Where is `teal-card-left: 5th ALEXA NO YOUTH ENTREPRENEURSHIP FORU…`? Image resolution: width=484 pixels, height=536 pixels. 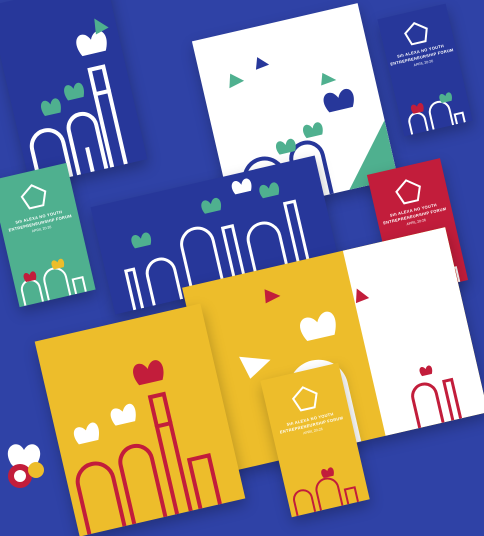 teal-card-left: 5th ALEXA NO YOUTH ENTREPRENEURSHIP FORU… is located at coordinates (48, 235).